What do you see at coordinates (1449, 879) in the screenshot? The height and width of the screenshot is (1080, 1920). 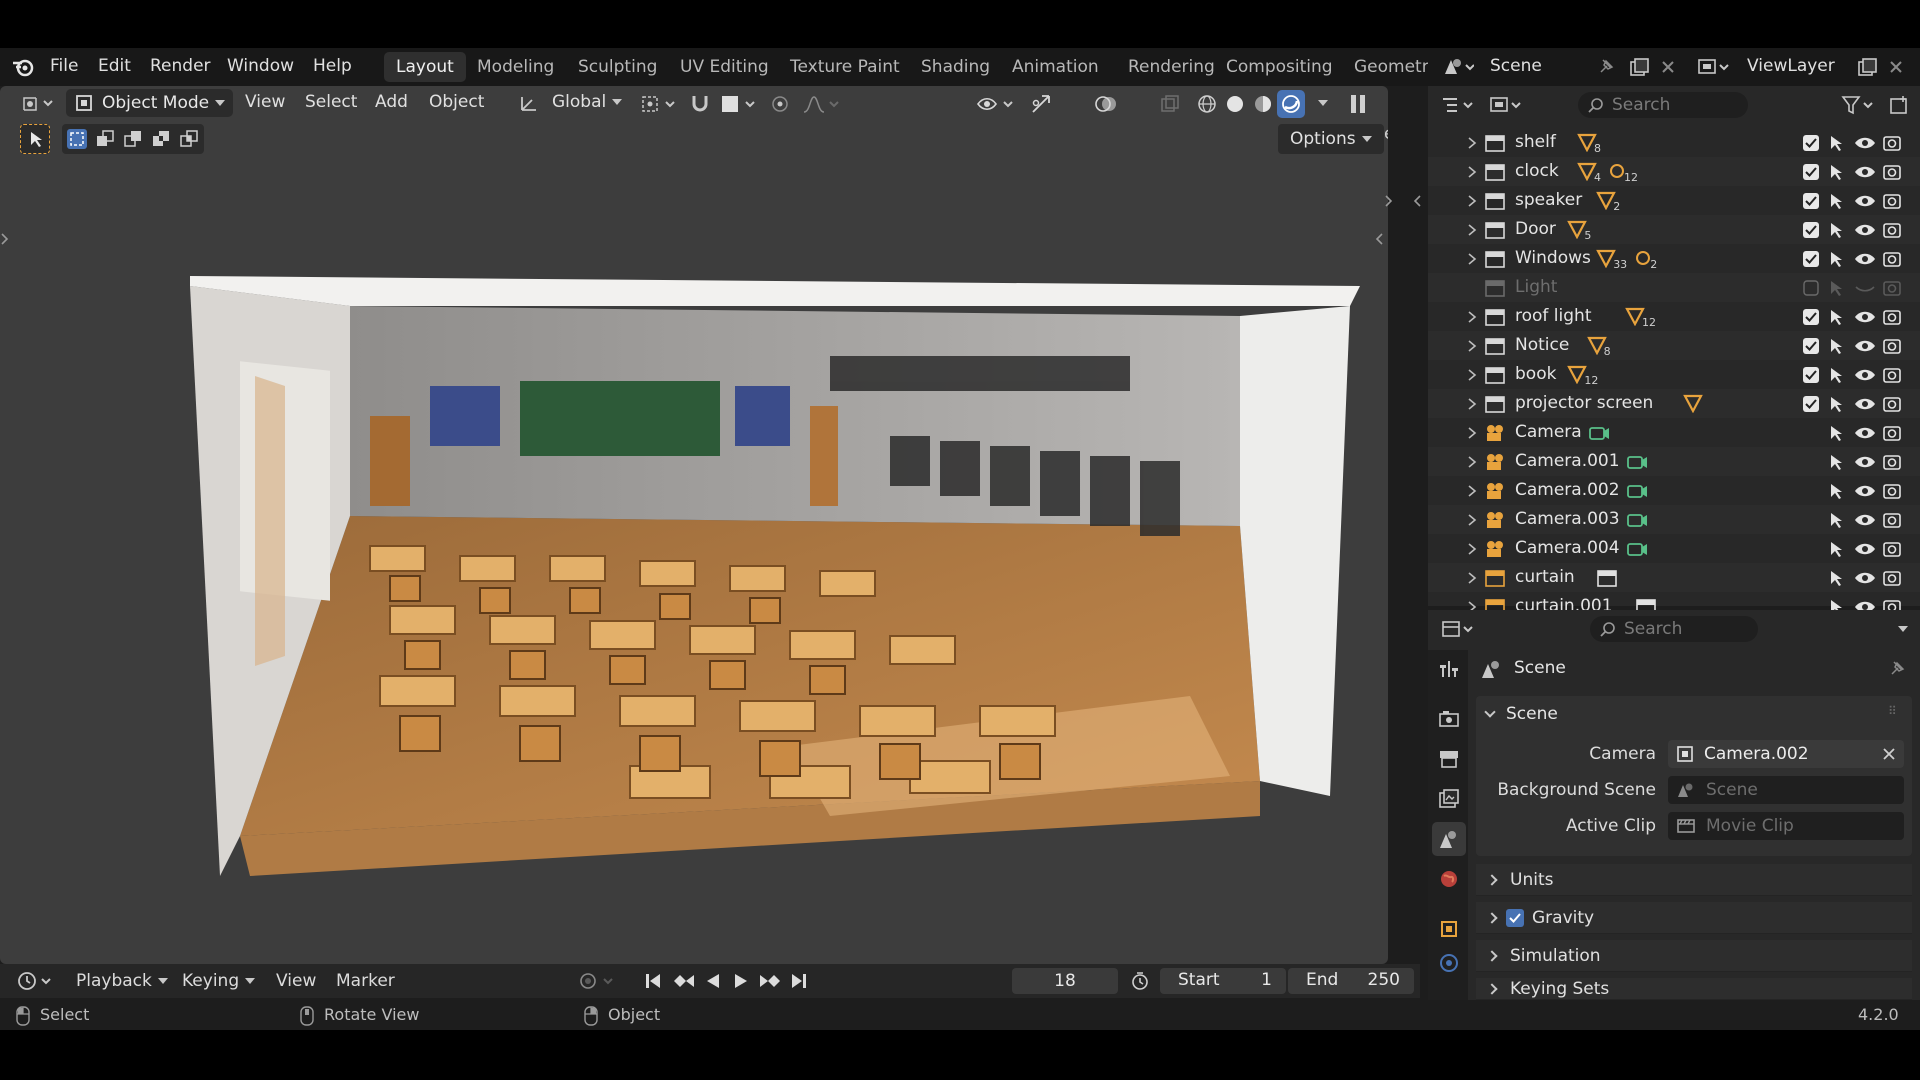 I see `world-tab-icon` at bounding box center [1449, 879].